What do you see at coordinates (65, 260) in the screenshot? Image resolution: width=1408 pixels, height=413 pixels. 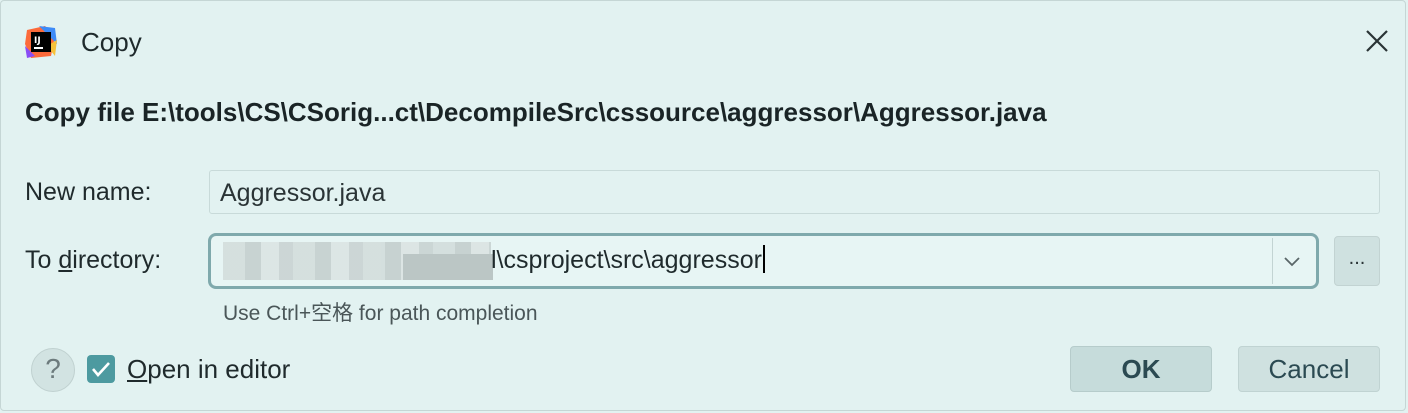 I see `to-directory-label-mnemonic: d` at bounding box center [65, 260].